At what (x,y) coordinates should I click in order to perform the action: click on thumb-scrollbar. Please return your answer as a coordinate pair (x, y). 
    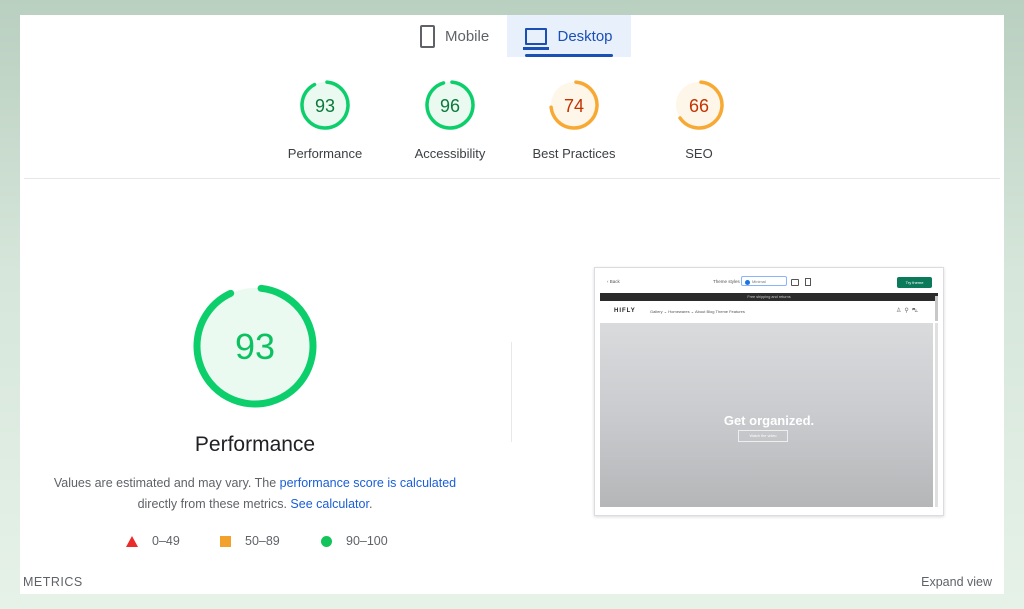
    Looking at the image, I should click on (936, 308).